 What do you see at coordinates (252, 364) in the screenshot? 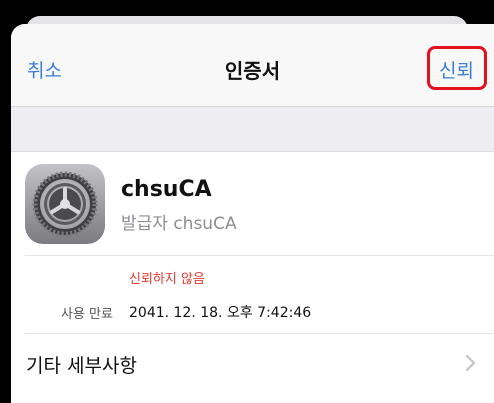
I see `more-details-row: 기타 세부사항` at bounding box center [252, 364].